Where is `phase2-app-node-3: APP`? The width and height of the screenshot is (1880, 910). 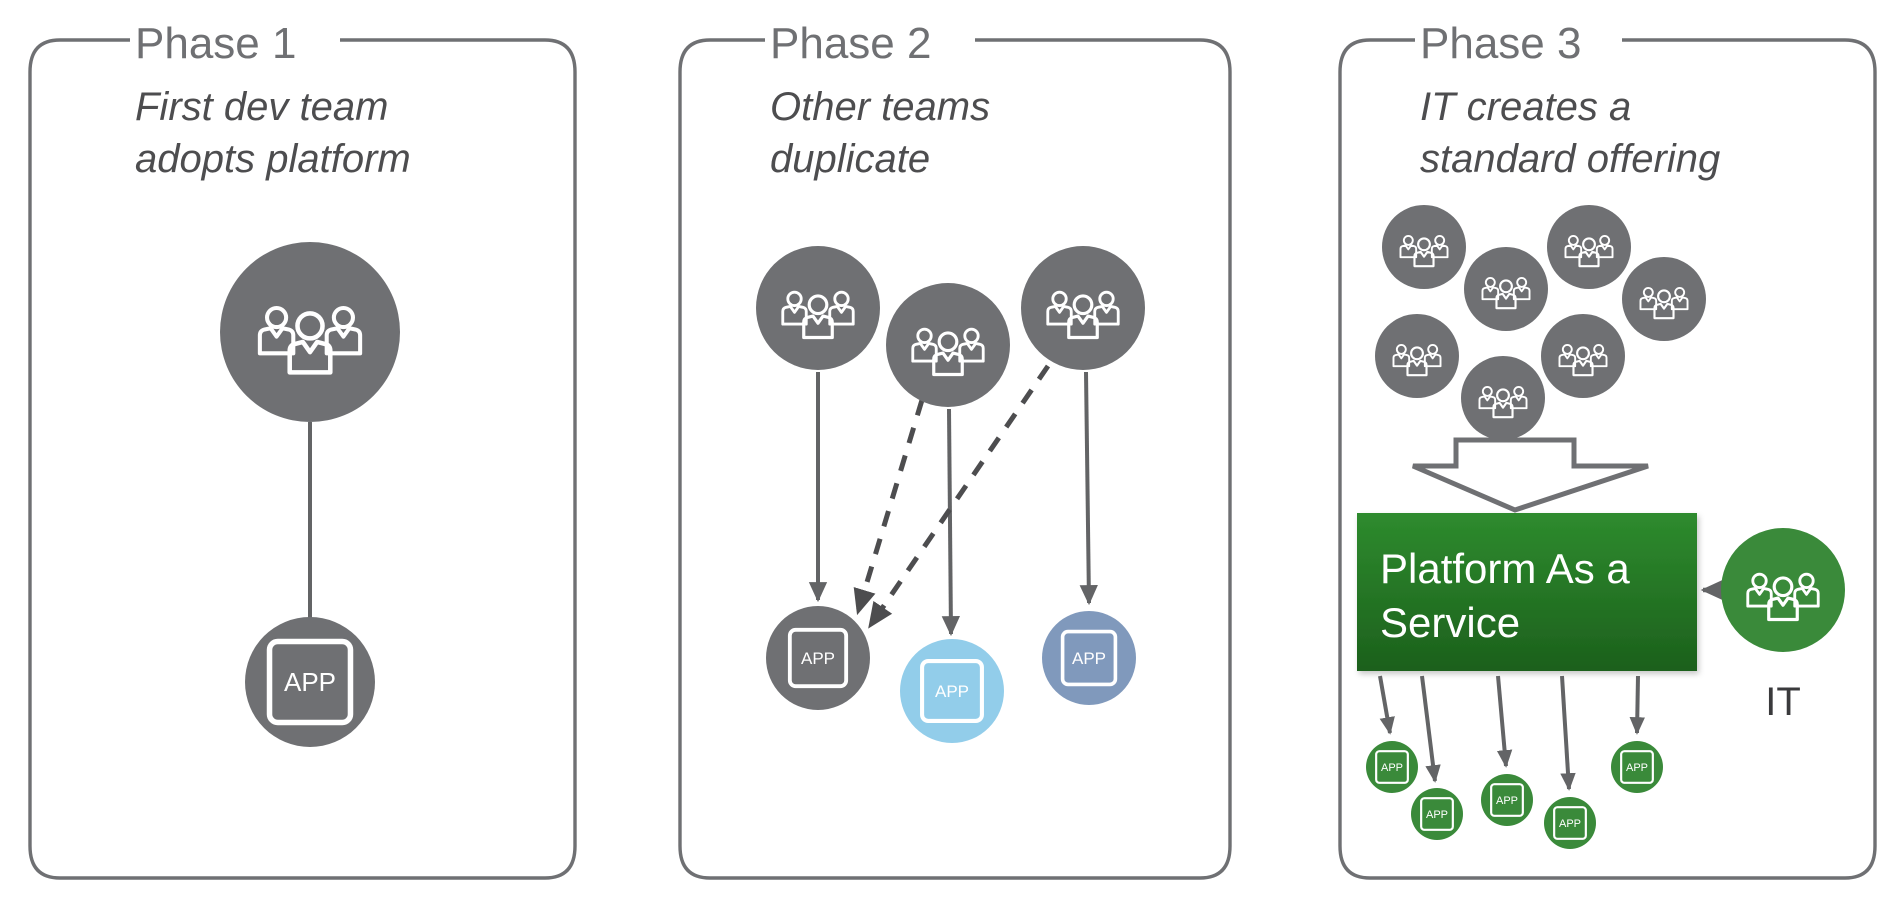
phase2-app-node-3: APP is located at coordinates (1089, 658).